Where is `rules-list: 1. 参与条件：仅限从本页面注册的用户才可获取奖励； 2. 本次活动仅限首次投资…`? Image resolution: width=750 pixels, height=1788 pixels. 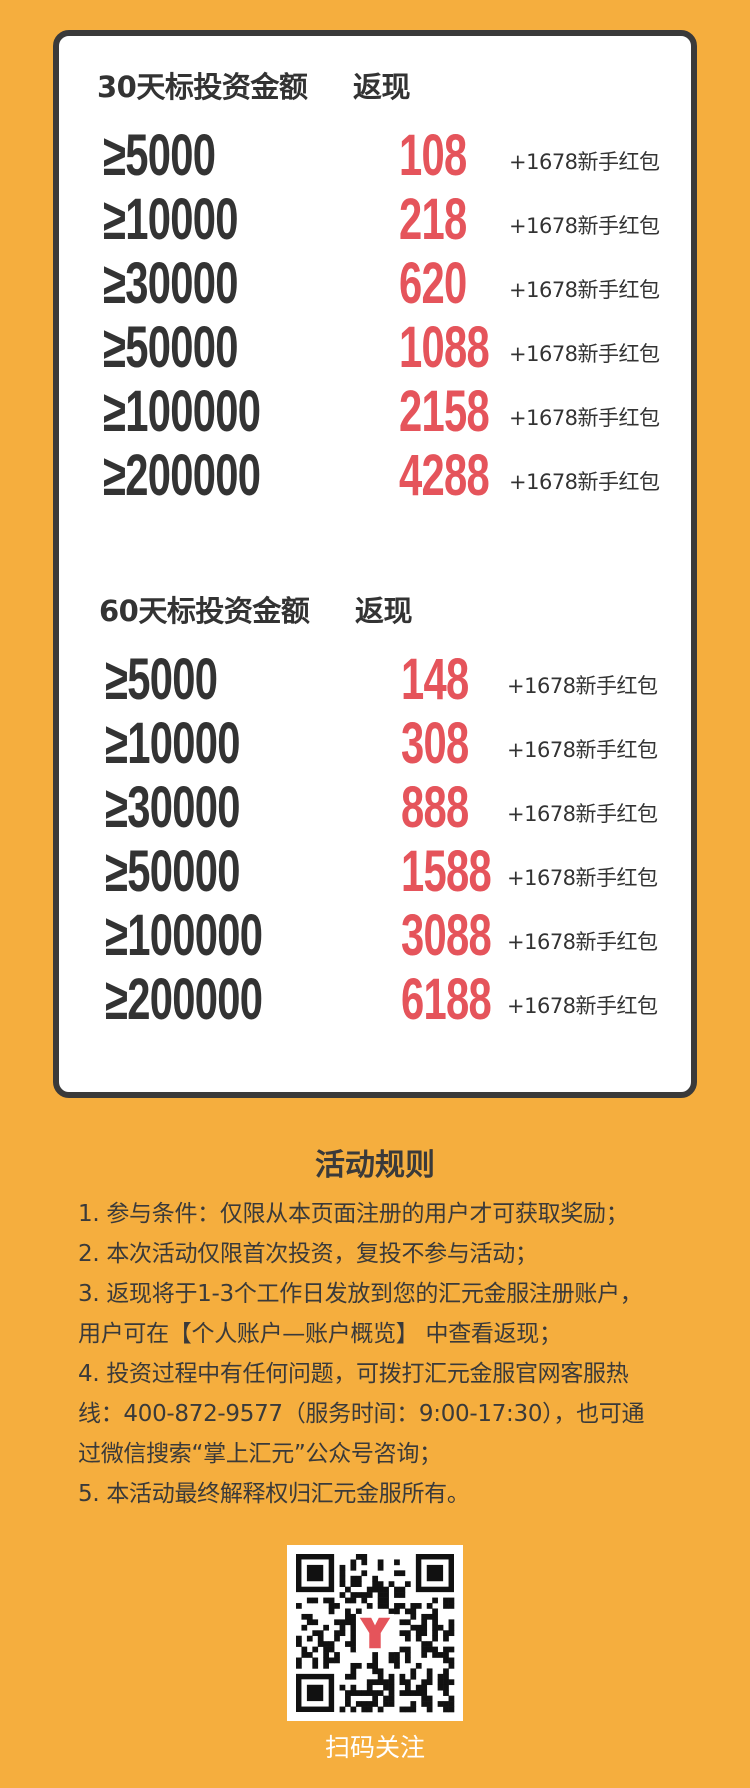 rules-list: 1. 参与条件：仅限从本页面注册的用户才可获取奖励； 2. 本次活动仅限首次投资… is located at coordinates (383, 1354).